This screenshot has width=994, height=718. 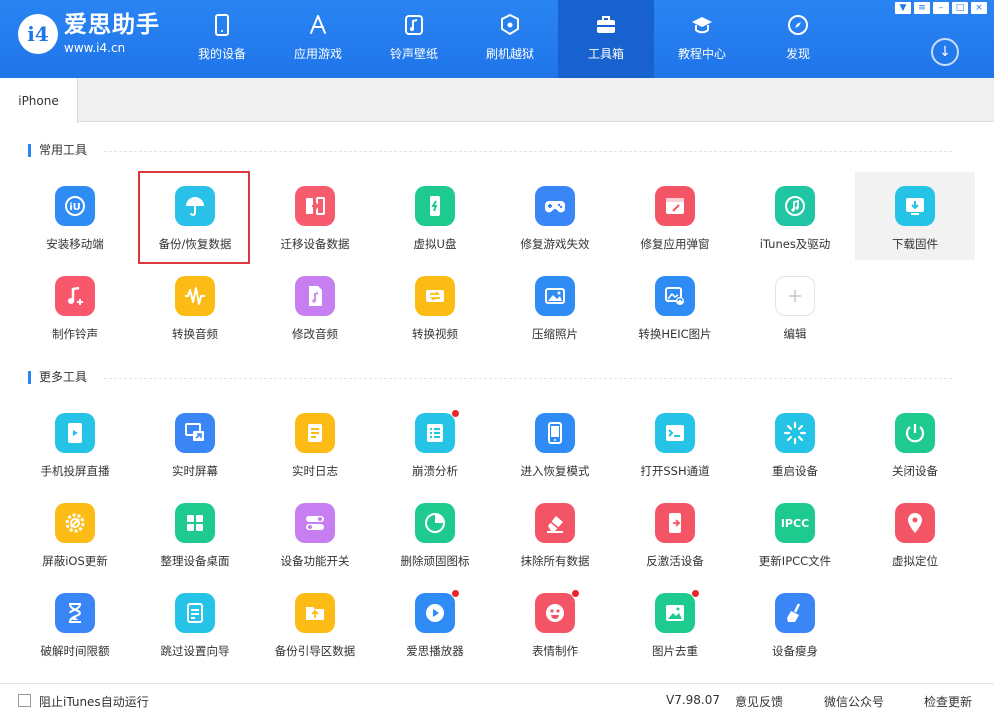 I want to click on tool-label: 表情制作, so click(x=555, y=651).